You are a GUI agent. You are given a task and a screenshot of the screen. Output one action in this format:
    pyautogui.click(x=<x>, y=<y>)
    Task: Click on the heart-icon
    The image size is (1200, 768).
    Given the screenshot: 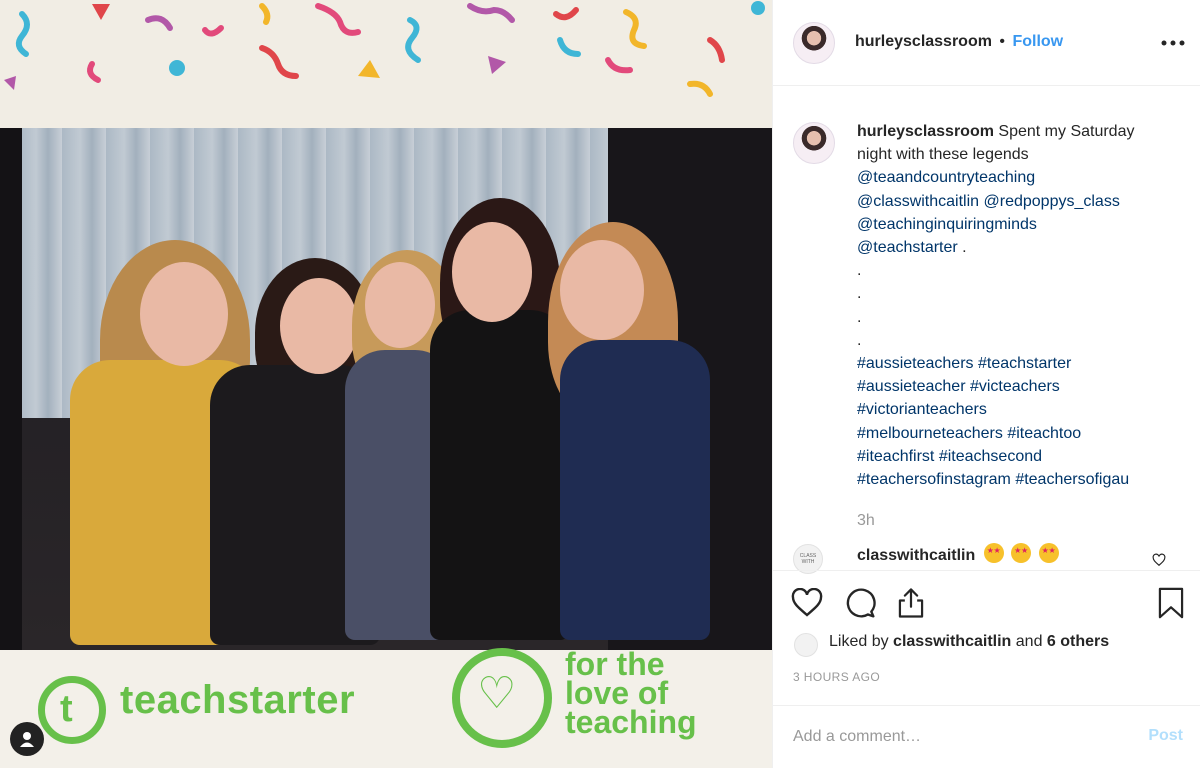 What is the action you would take?
    pyautogui.click(x=807, y=602)
    